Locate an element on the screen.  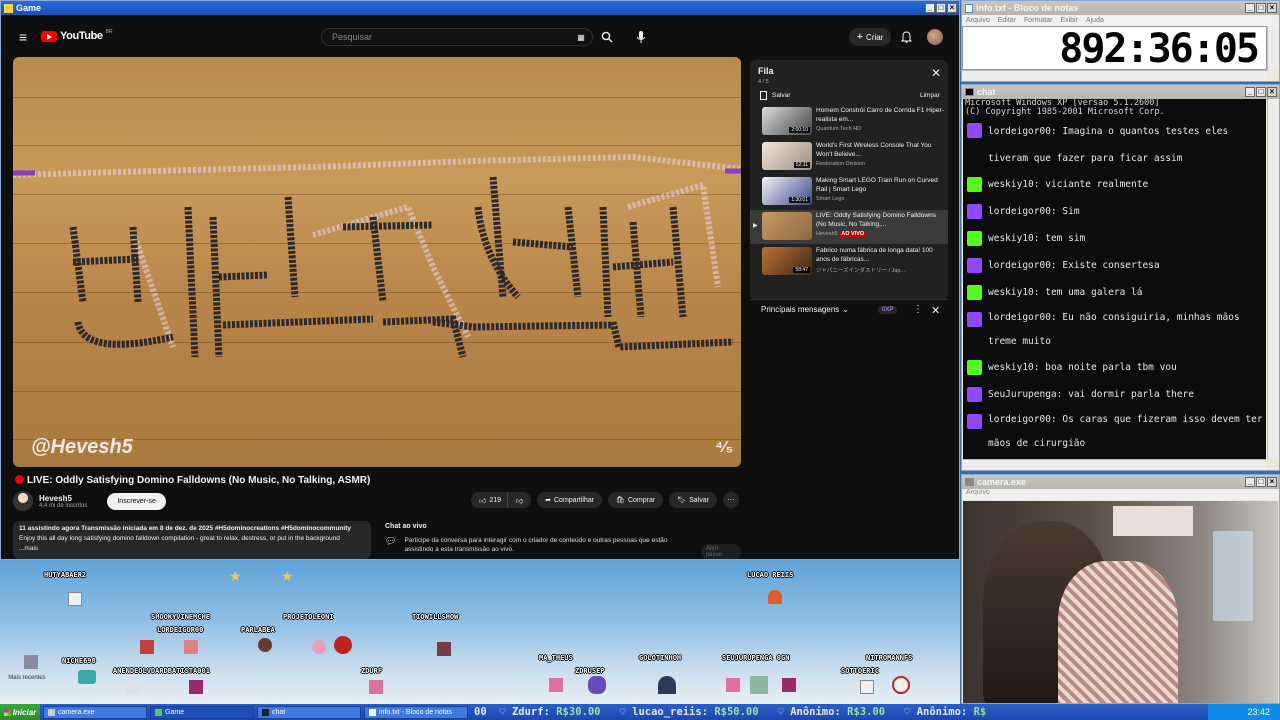
chat-titlebar: chat _ □ × is located at coordinates (1120, 92).